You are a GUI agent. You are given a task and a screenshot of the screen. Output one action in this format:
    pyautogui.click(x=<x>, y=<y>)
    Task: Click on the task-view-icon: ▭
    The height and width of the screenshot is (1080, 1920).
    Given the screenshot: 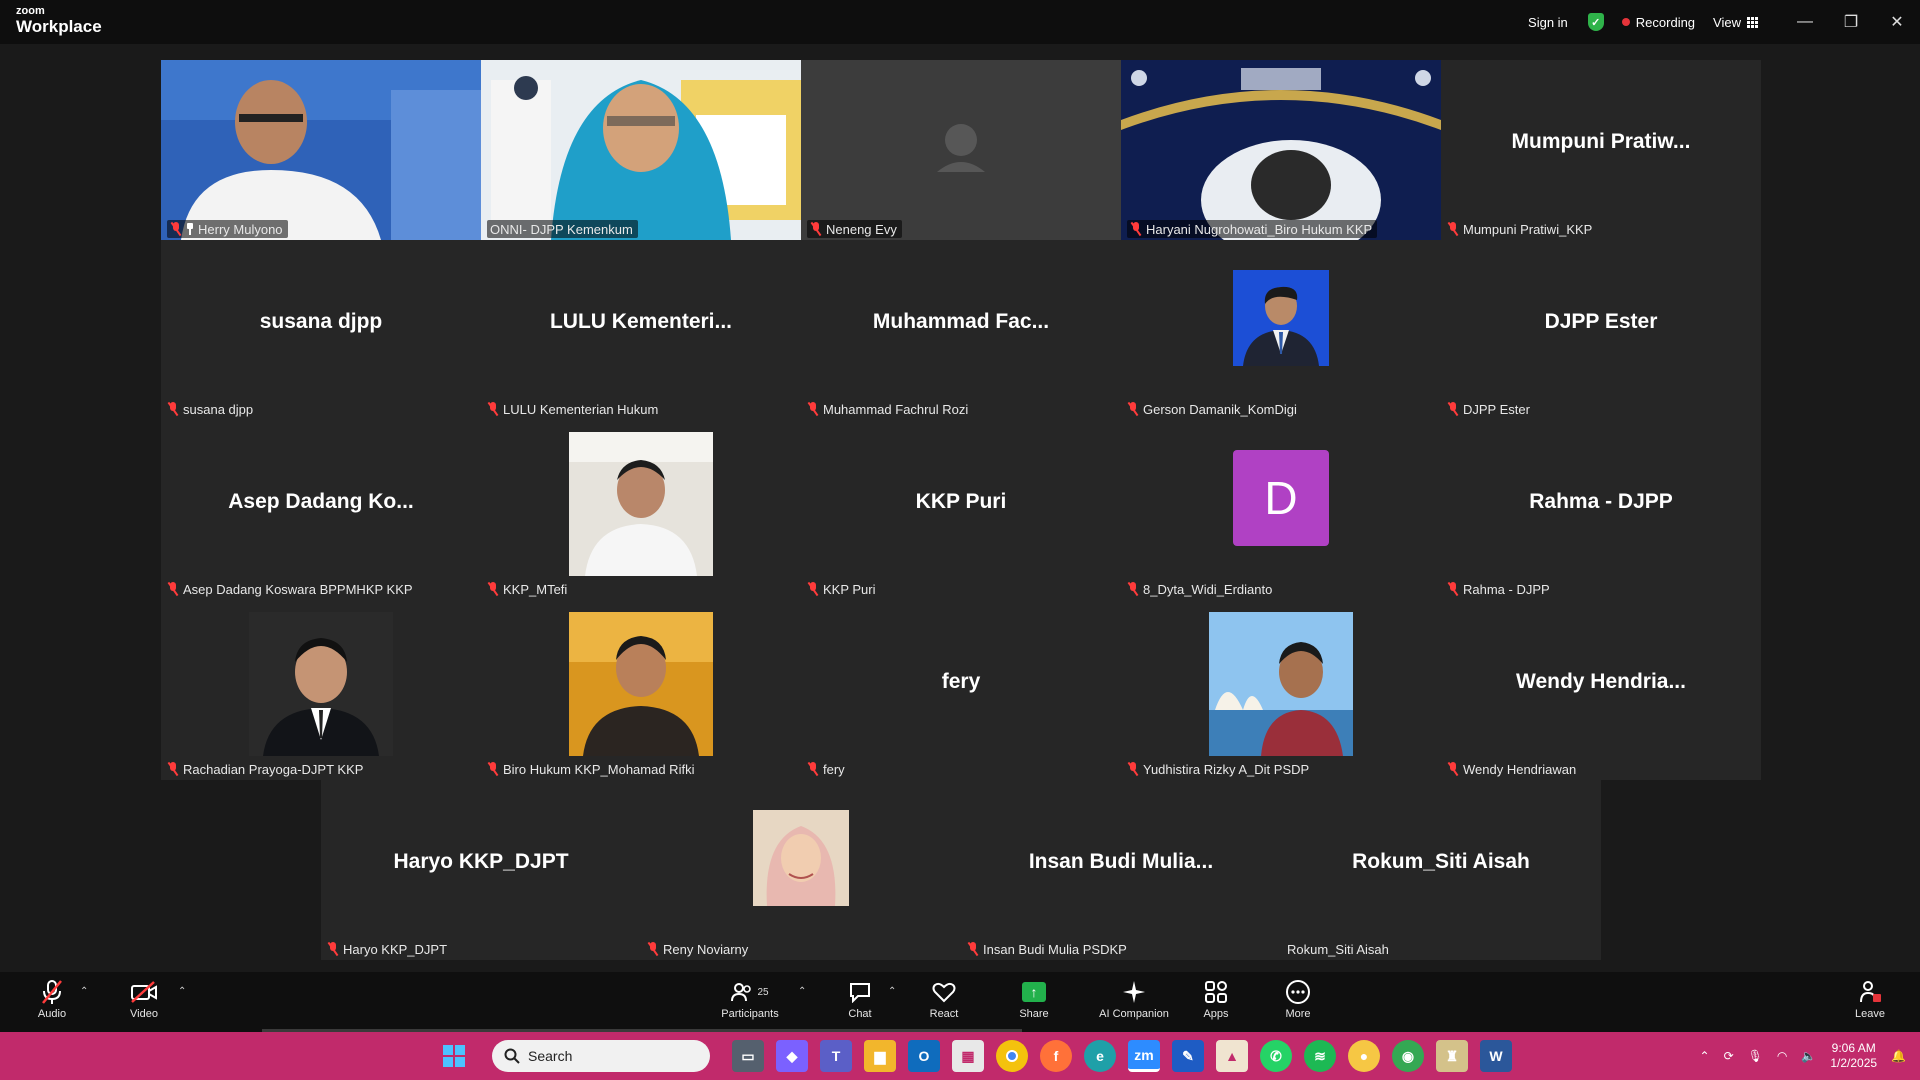 What is the action you would take?
    pyautogui.click(x=748, y=1056)
    